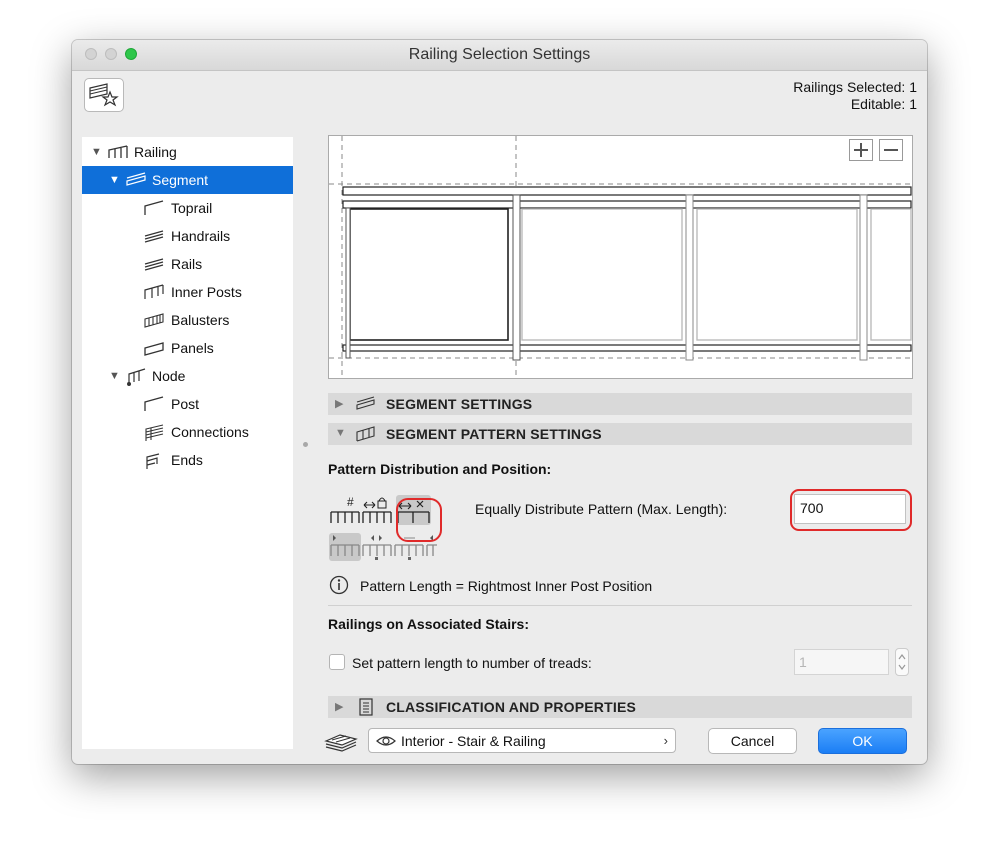  I want to click on tree-item-label: Railing, so click(155, 152).